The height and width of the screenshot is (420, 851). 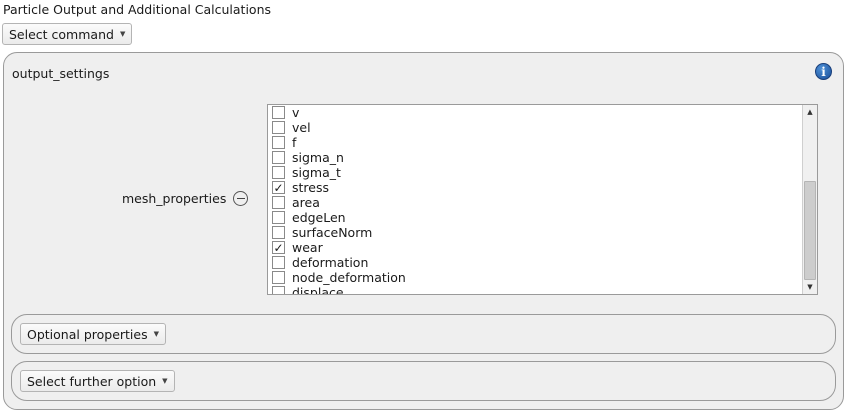 What do you see at coordinates (535, 289) in the screenshot?
I see `list-item: displace` at bounding box center [535, 289].